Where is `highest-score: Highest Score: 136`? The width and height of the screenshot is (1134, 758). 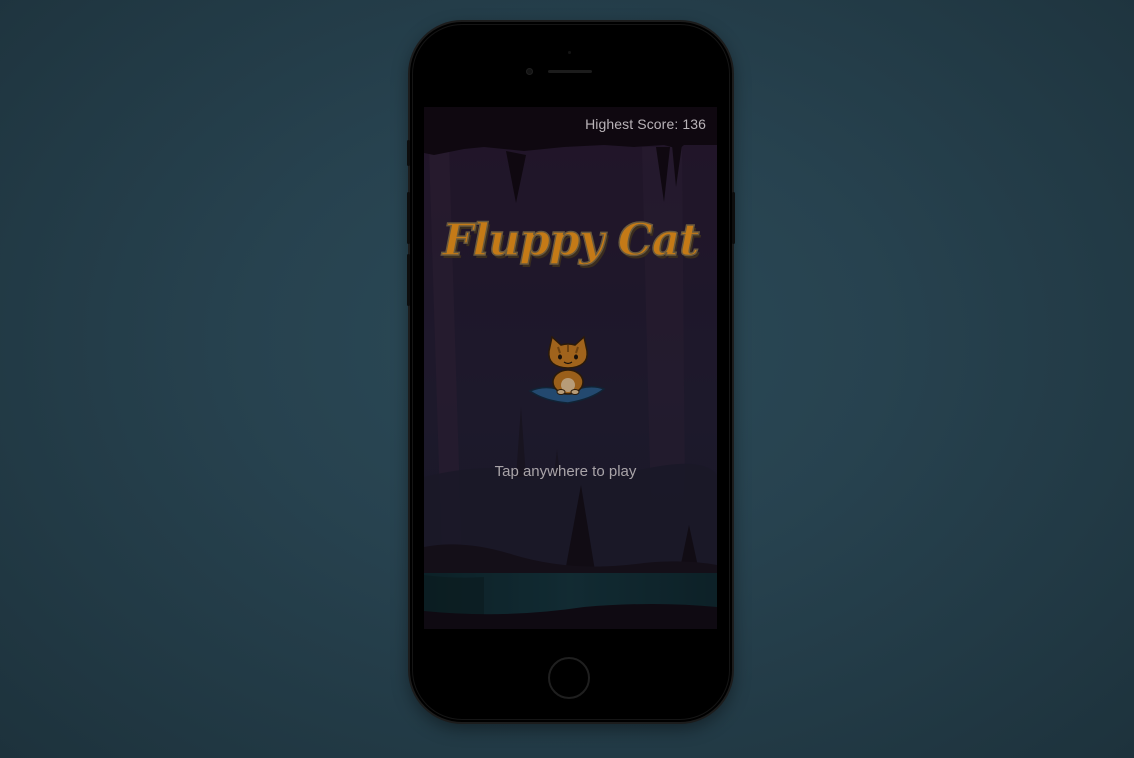 highest-score: Highest Score: 136 is located at coordinates (645, 124).